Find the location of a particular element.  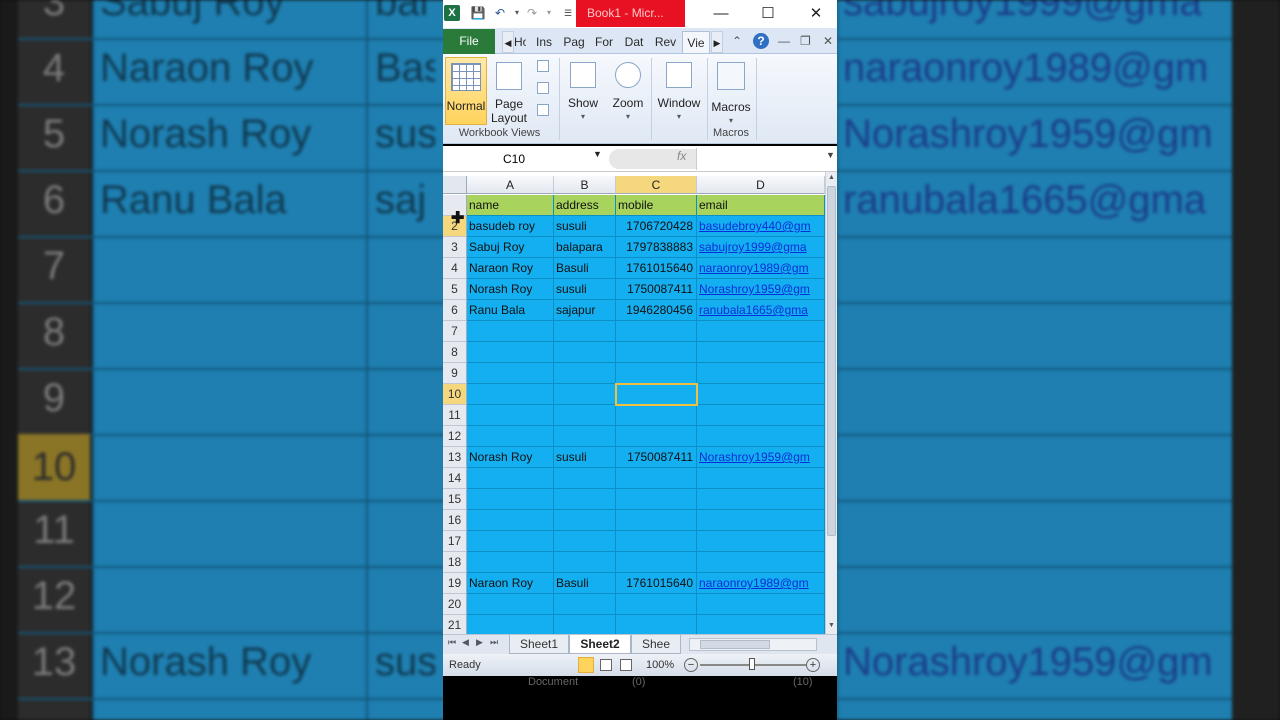

normal-view-button: Normal is located at coordinates (466, 91).